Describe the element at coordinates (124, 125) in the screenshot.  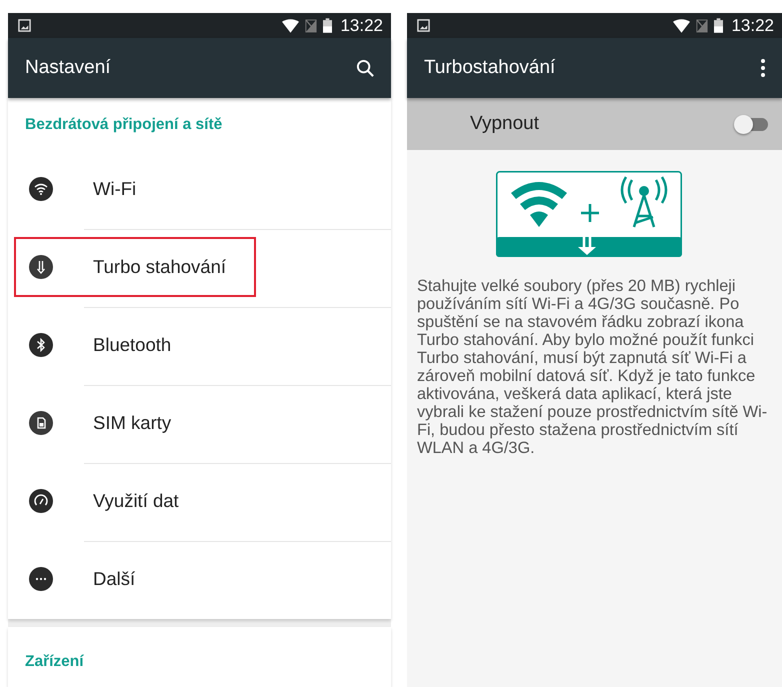
I see `section-header: Bezdrátová připojení a sítě` at that location.